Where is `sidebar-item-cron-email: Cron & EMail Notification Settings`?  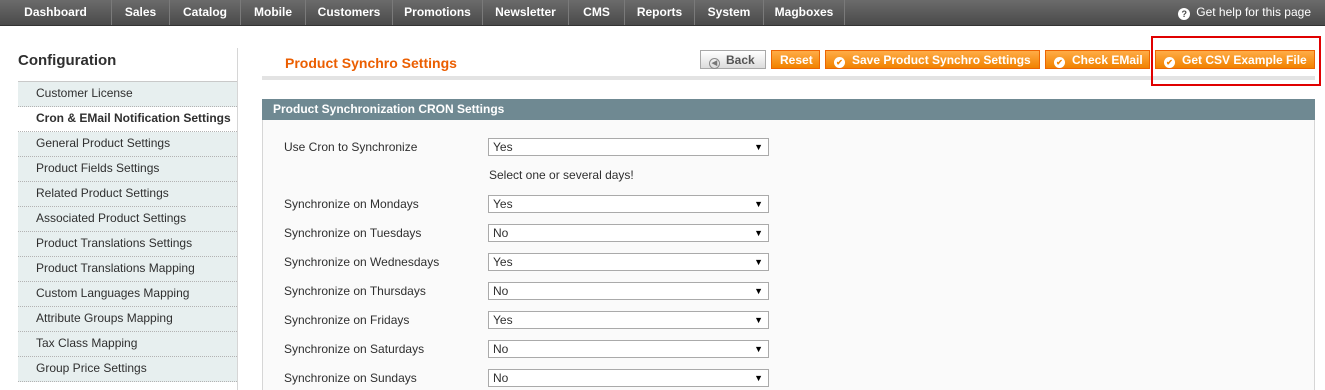
sidebar-item-cron-email: Cron & EMail Notification Settings is located at coordinates (127, 119).